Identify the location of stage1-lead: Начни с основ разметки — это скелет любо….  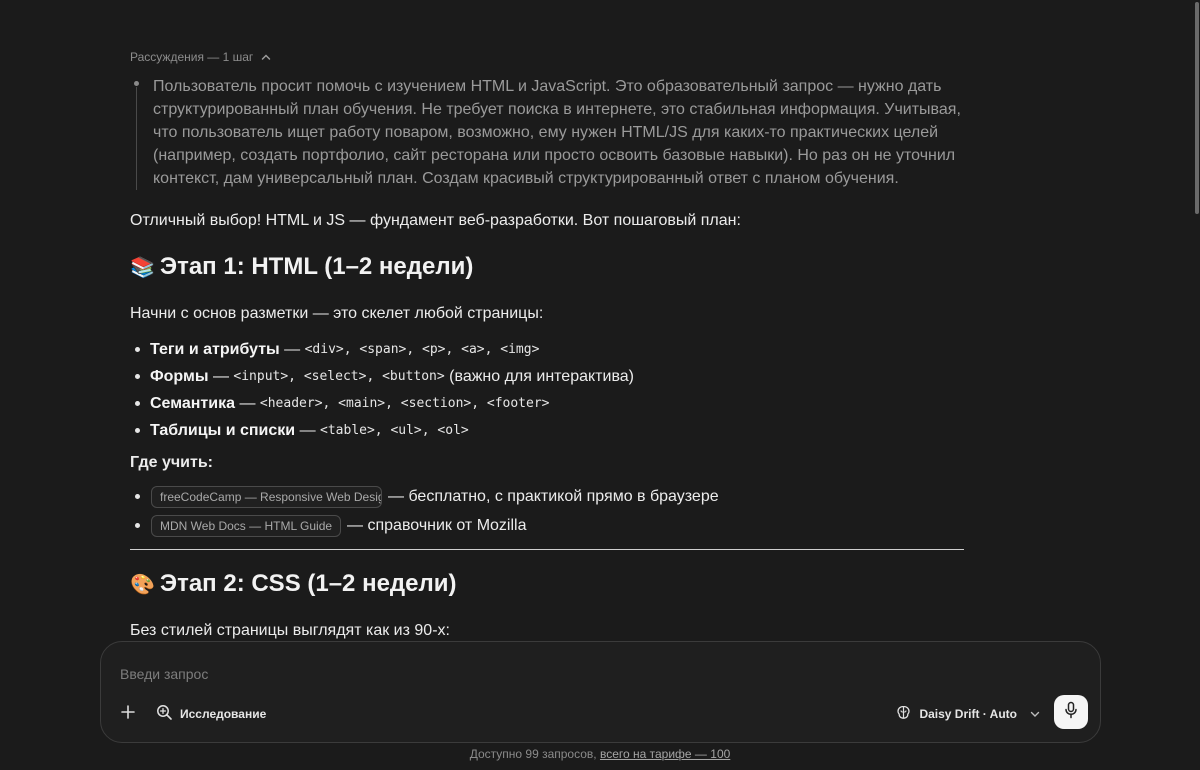
(337, 313).